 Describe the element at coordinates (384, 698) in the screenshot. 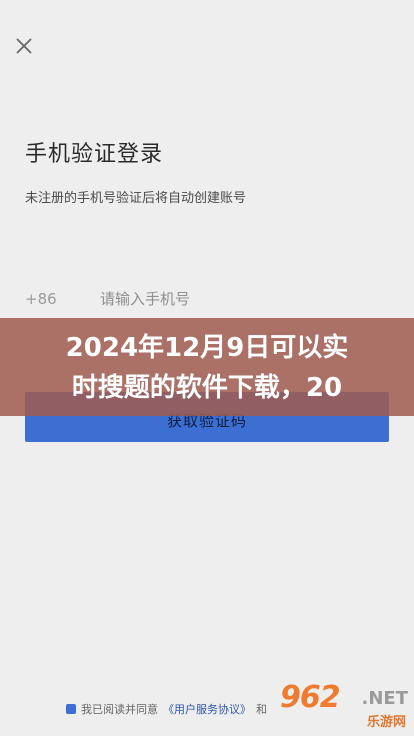

I see `watermark-domain: .NET` at that location.